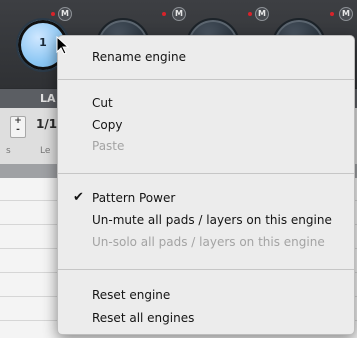 The height and width of the screenshot is (338, 357). I want to click on plus-minus-stepper: + -, so click(18, 127).